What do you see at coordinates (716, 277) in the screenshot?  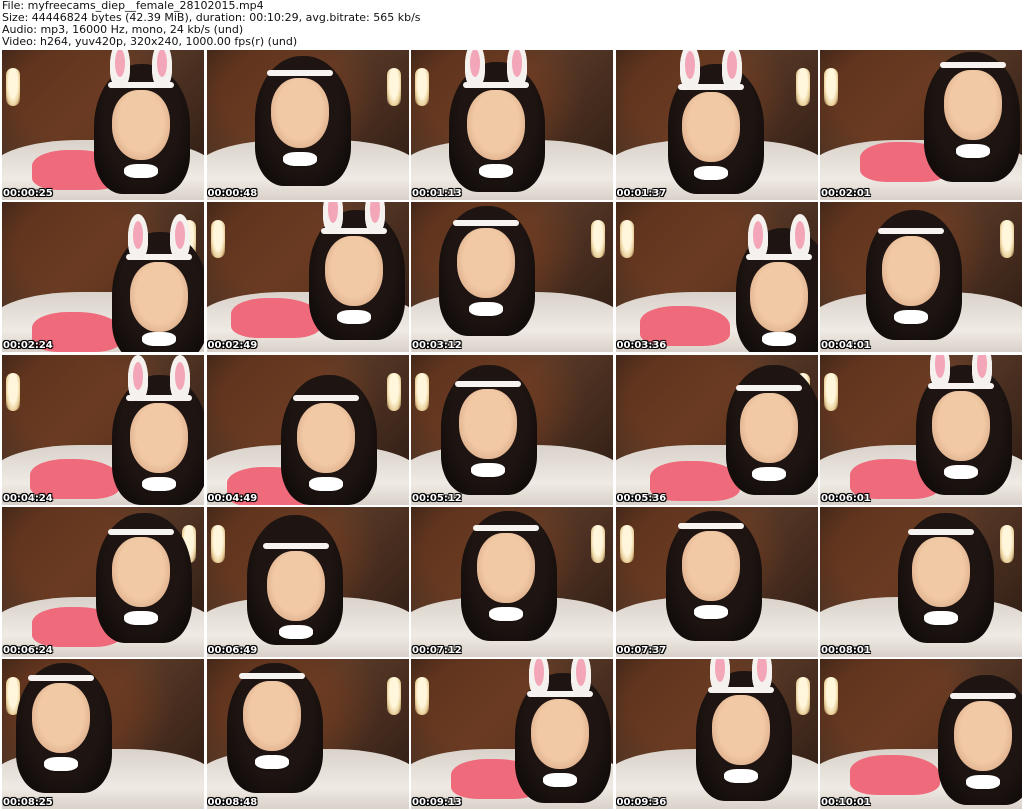 I see `video-thumbnail: 00:03:36` at bounding box center [716, 277].